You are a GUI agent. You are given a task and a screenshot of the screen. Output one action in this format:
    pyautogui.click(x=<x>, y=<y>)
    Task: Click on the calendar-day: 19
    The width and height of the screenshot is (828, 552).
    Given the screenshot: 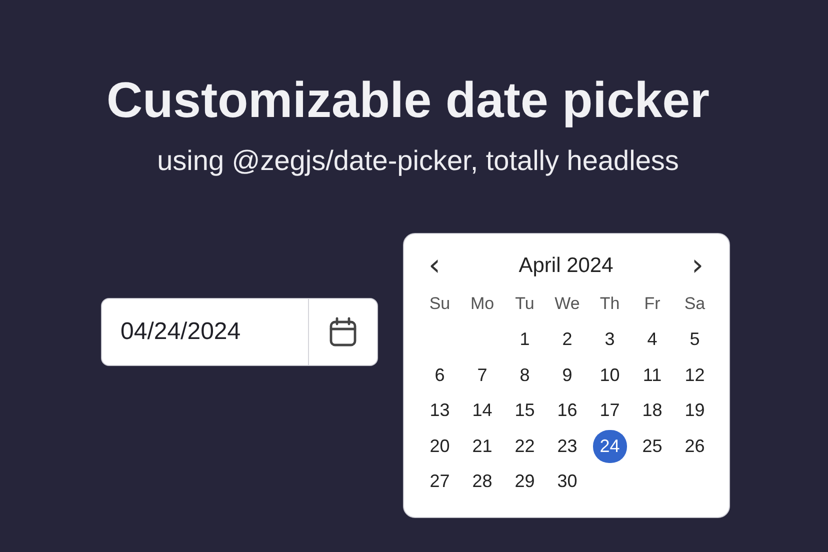 What is the action you would take?
    pyautogui.click(x=695, y=411)
    